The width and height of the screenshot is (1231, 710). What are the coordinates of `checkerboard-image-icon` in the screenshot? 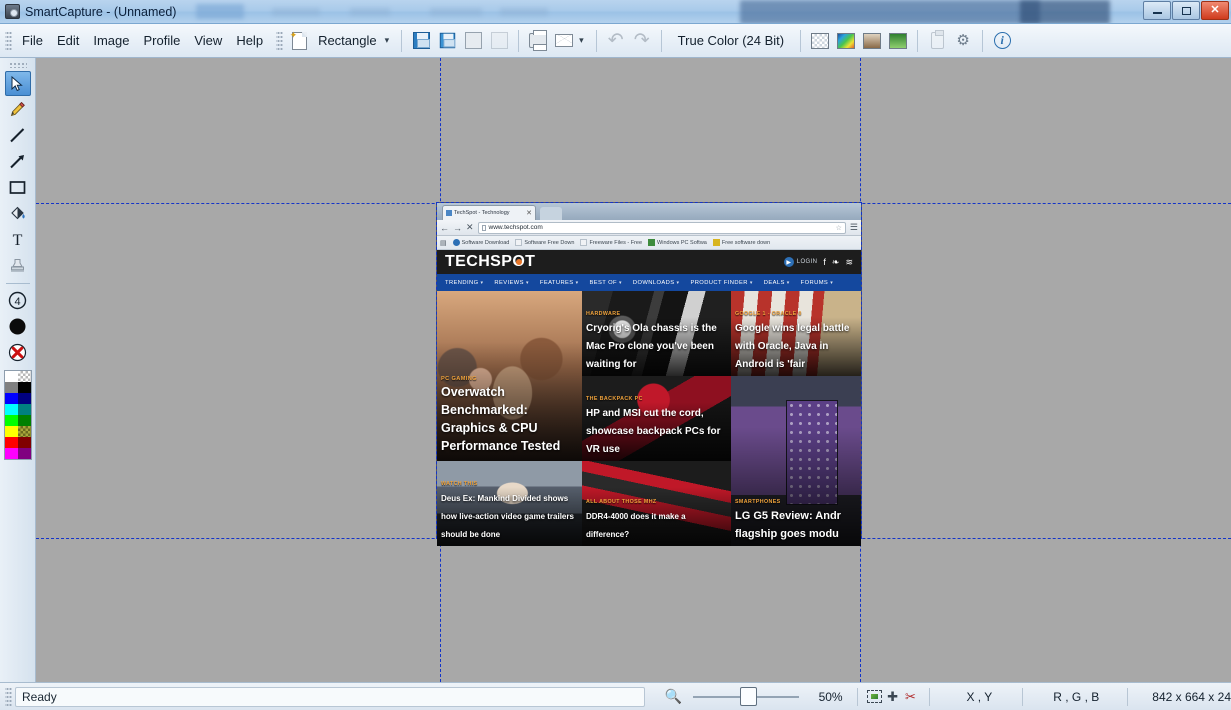 It's located at (820, 41).